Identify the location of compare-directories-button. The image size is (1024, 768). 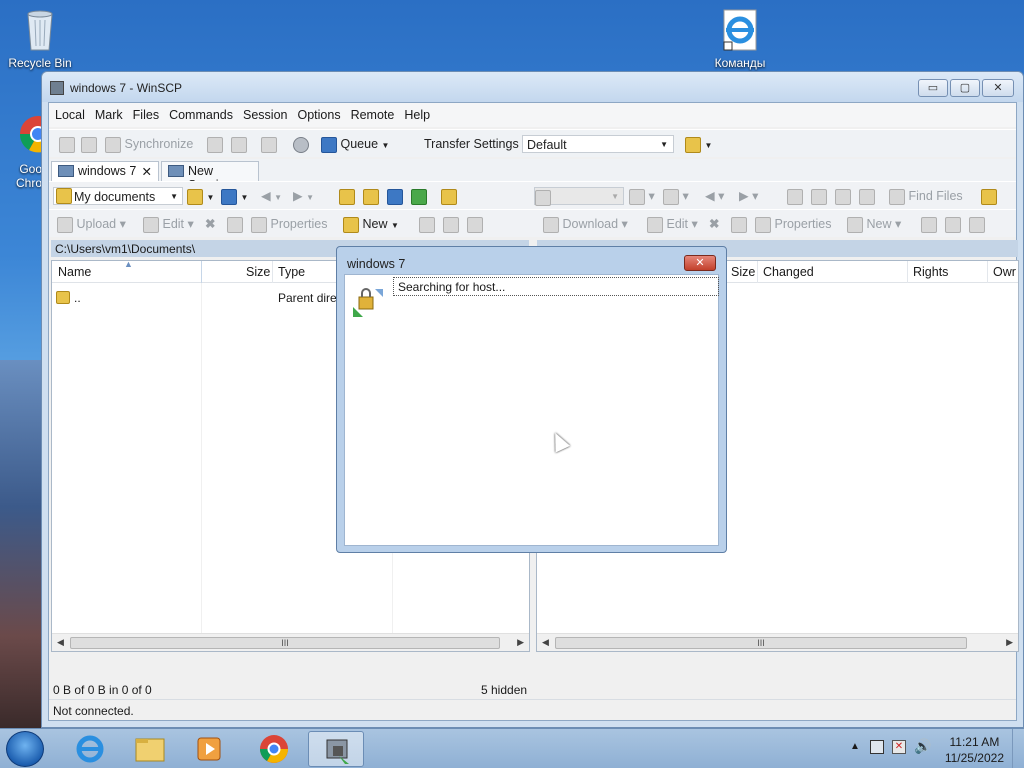
(67, 144).